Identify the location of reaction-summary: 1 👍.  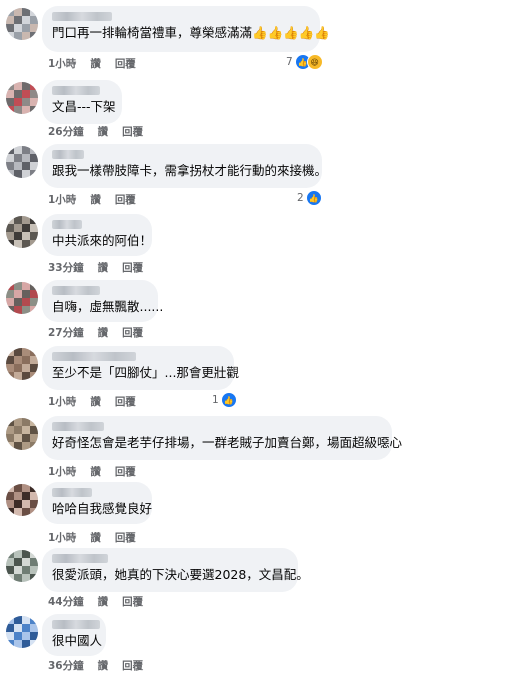
(224, 400).